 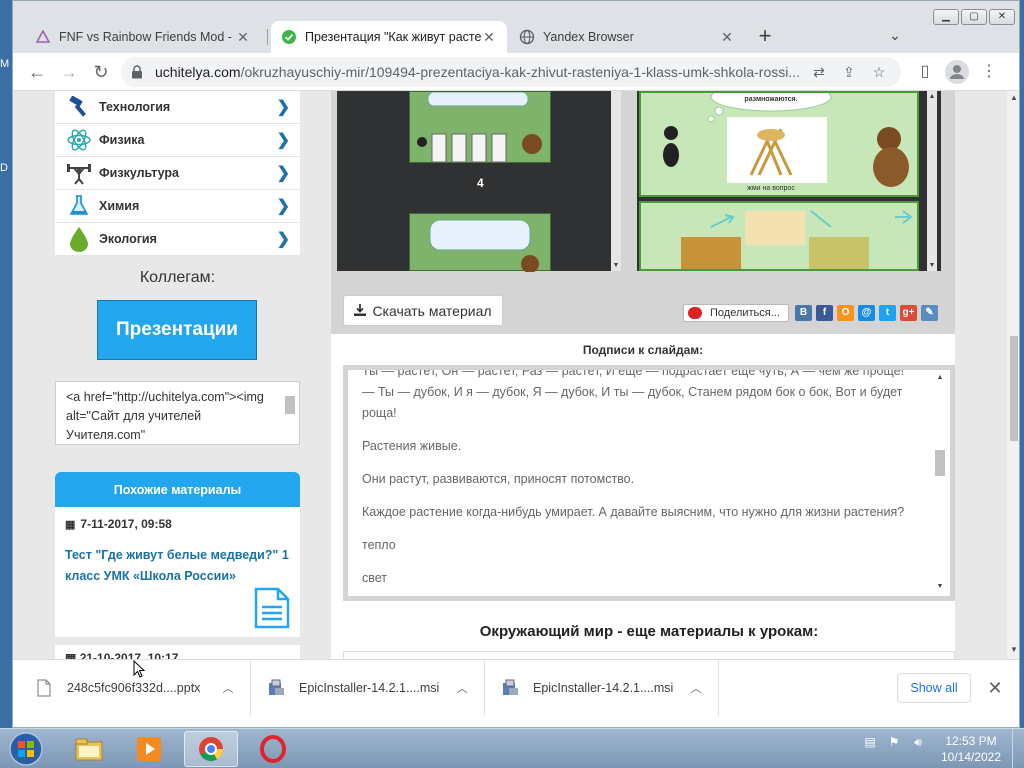 What do you see at coordinates (89, 749) in the screenshot?
I see `taskbar-explorer-button` at bounding box center [89, 749].